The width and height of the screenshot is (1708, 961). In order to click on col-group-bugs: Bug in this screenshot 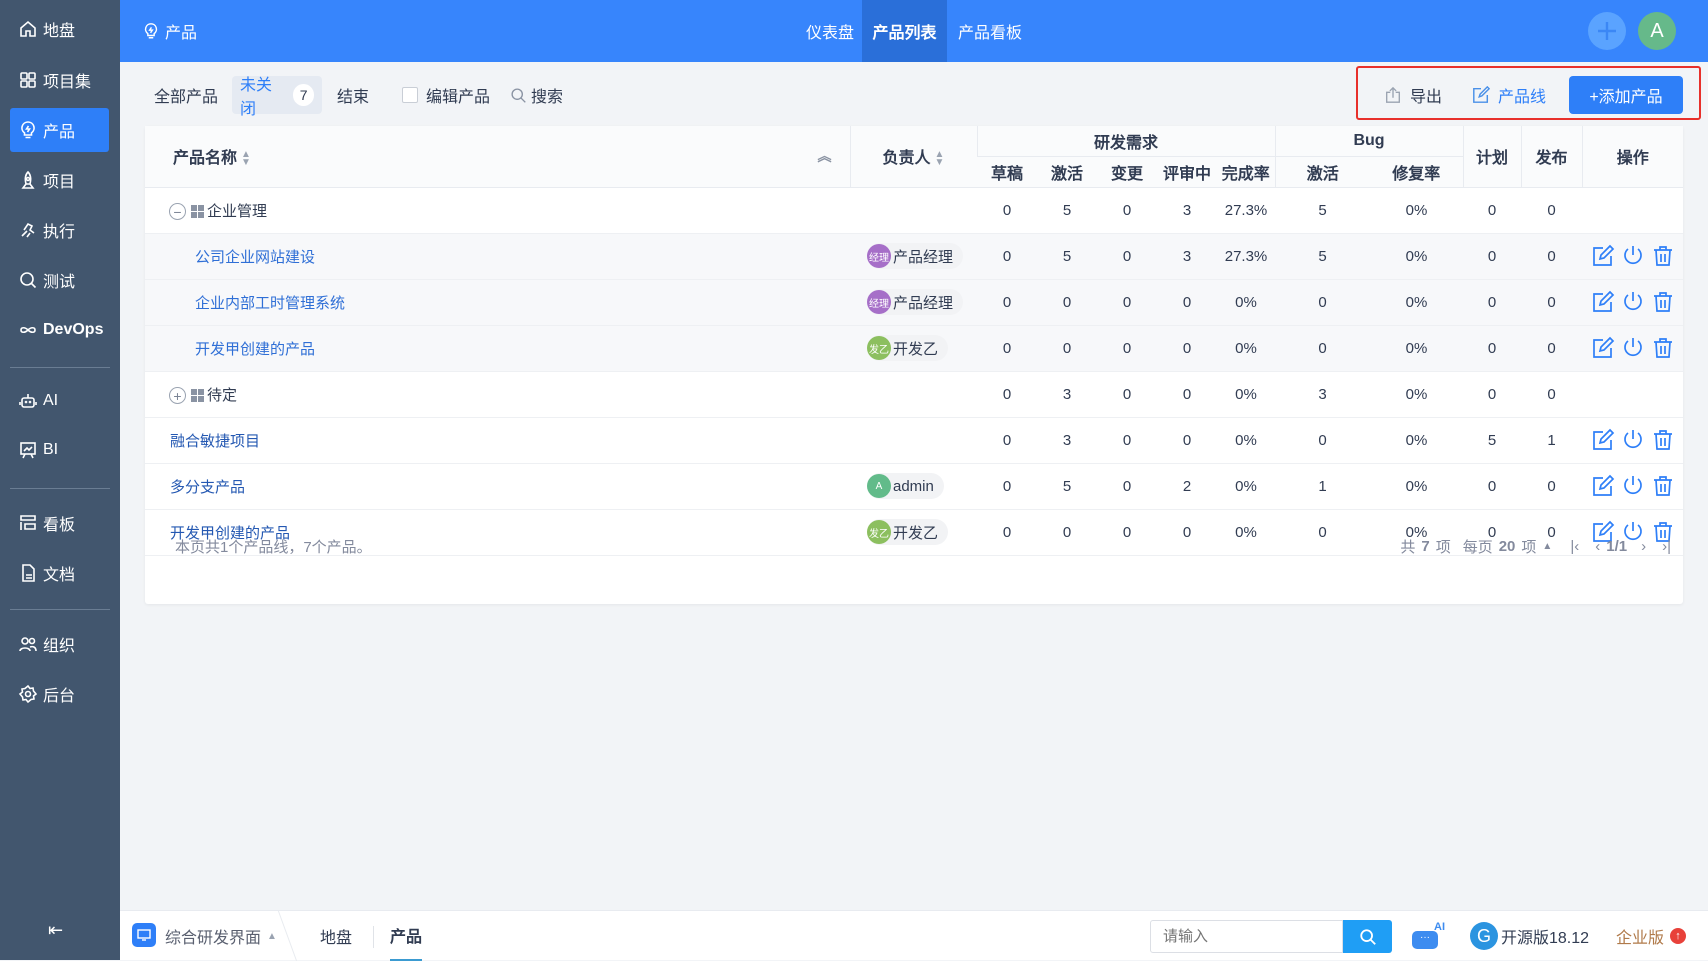, I will do `click(1369, 141)`.